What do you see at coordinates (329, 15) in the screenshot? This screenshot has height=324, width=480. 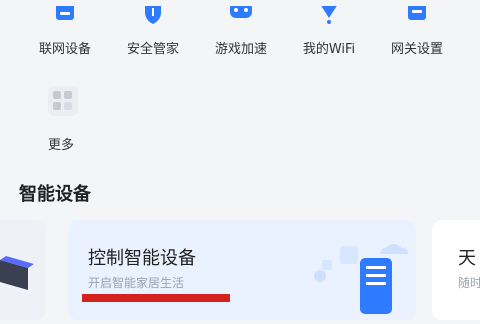 I see `wifi-icon` at bounding box center [329, 15].